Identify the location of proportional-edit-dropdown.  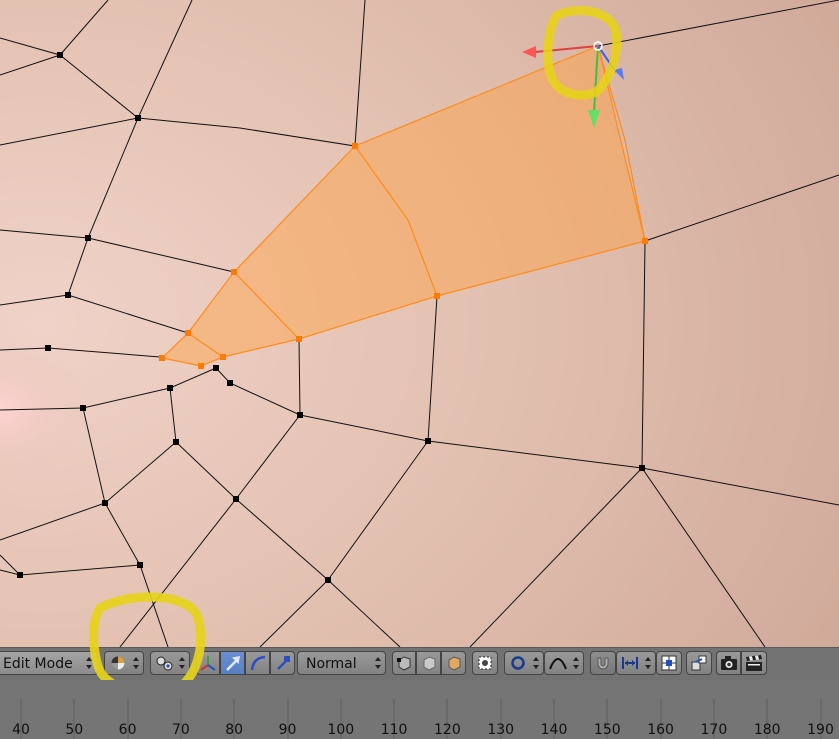
(524, 663).